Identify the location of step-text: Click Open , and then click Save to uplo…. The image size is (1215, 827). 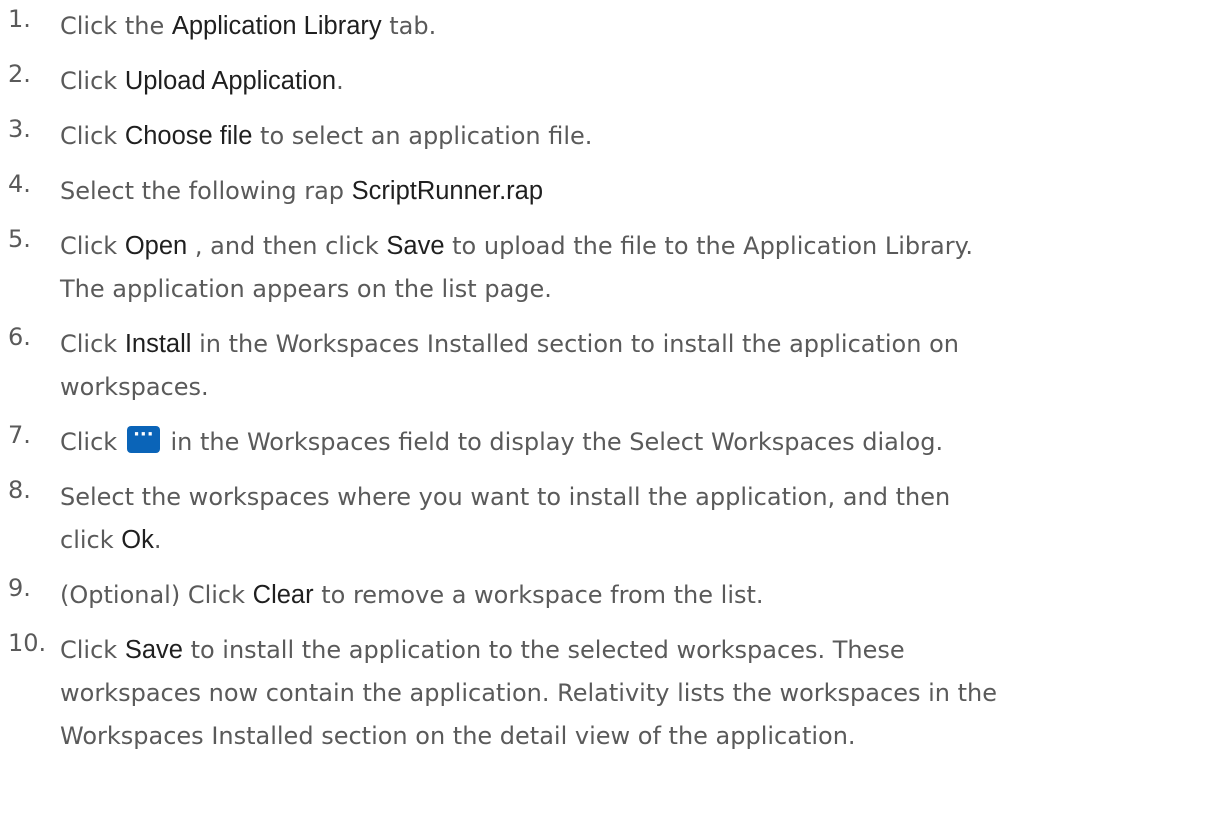
(517, 246).